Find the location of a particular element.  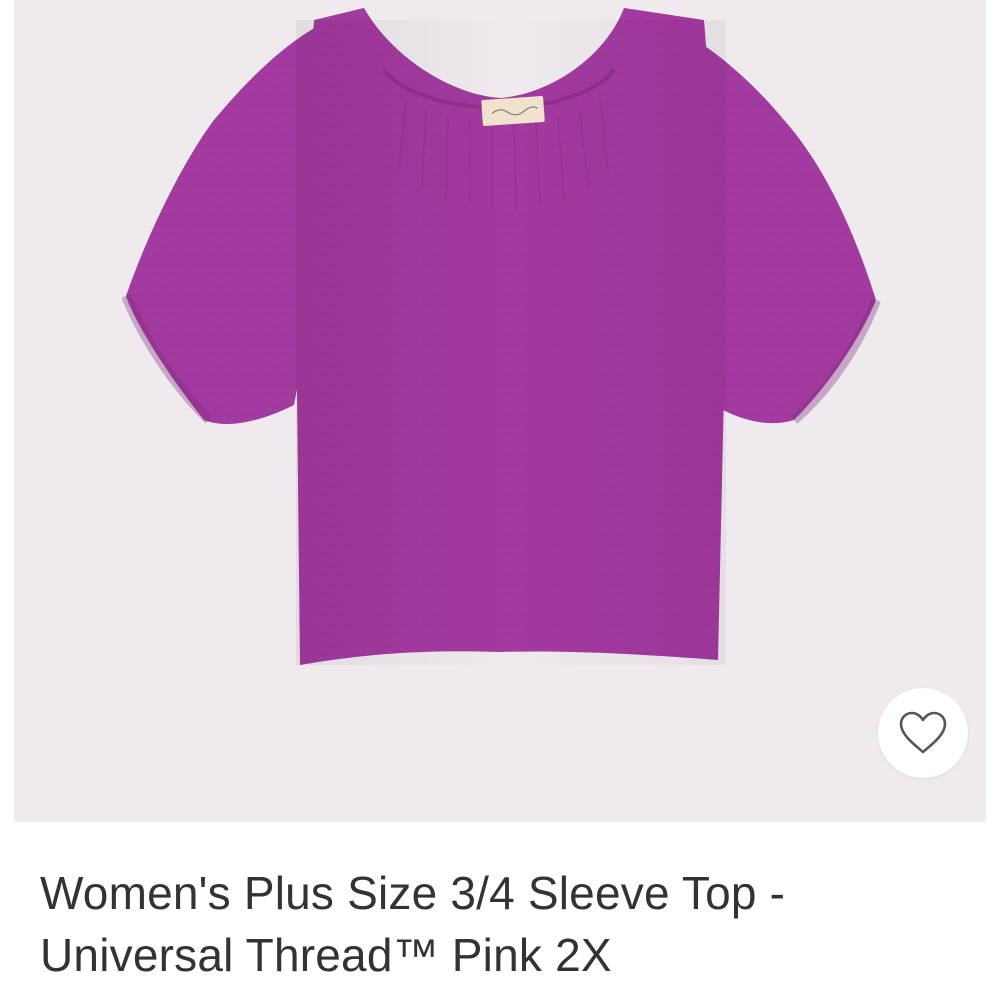

heart-outline-icon is located at coordinates (923, 732).